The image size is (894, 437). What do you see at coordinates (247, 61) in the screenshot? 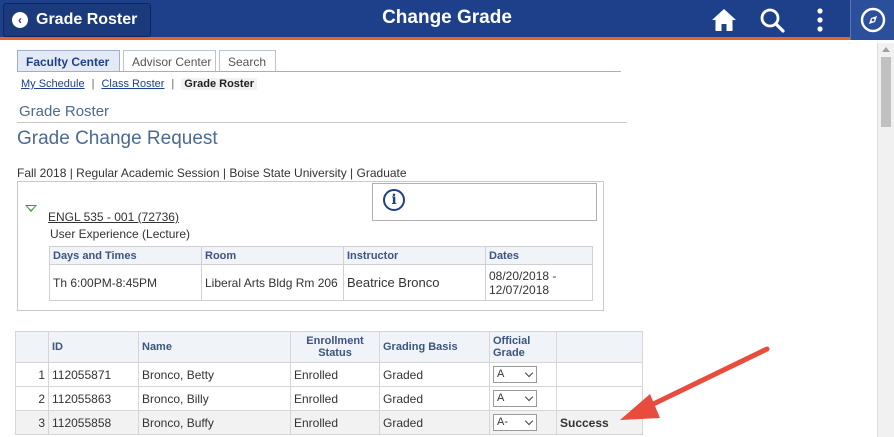
I see `tab-search: Search` at bounding box center [247, 61].